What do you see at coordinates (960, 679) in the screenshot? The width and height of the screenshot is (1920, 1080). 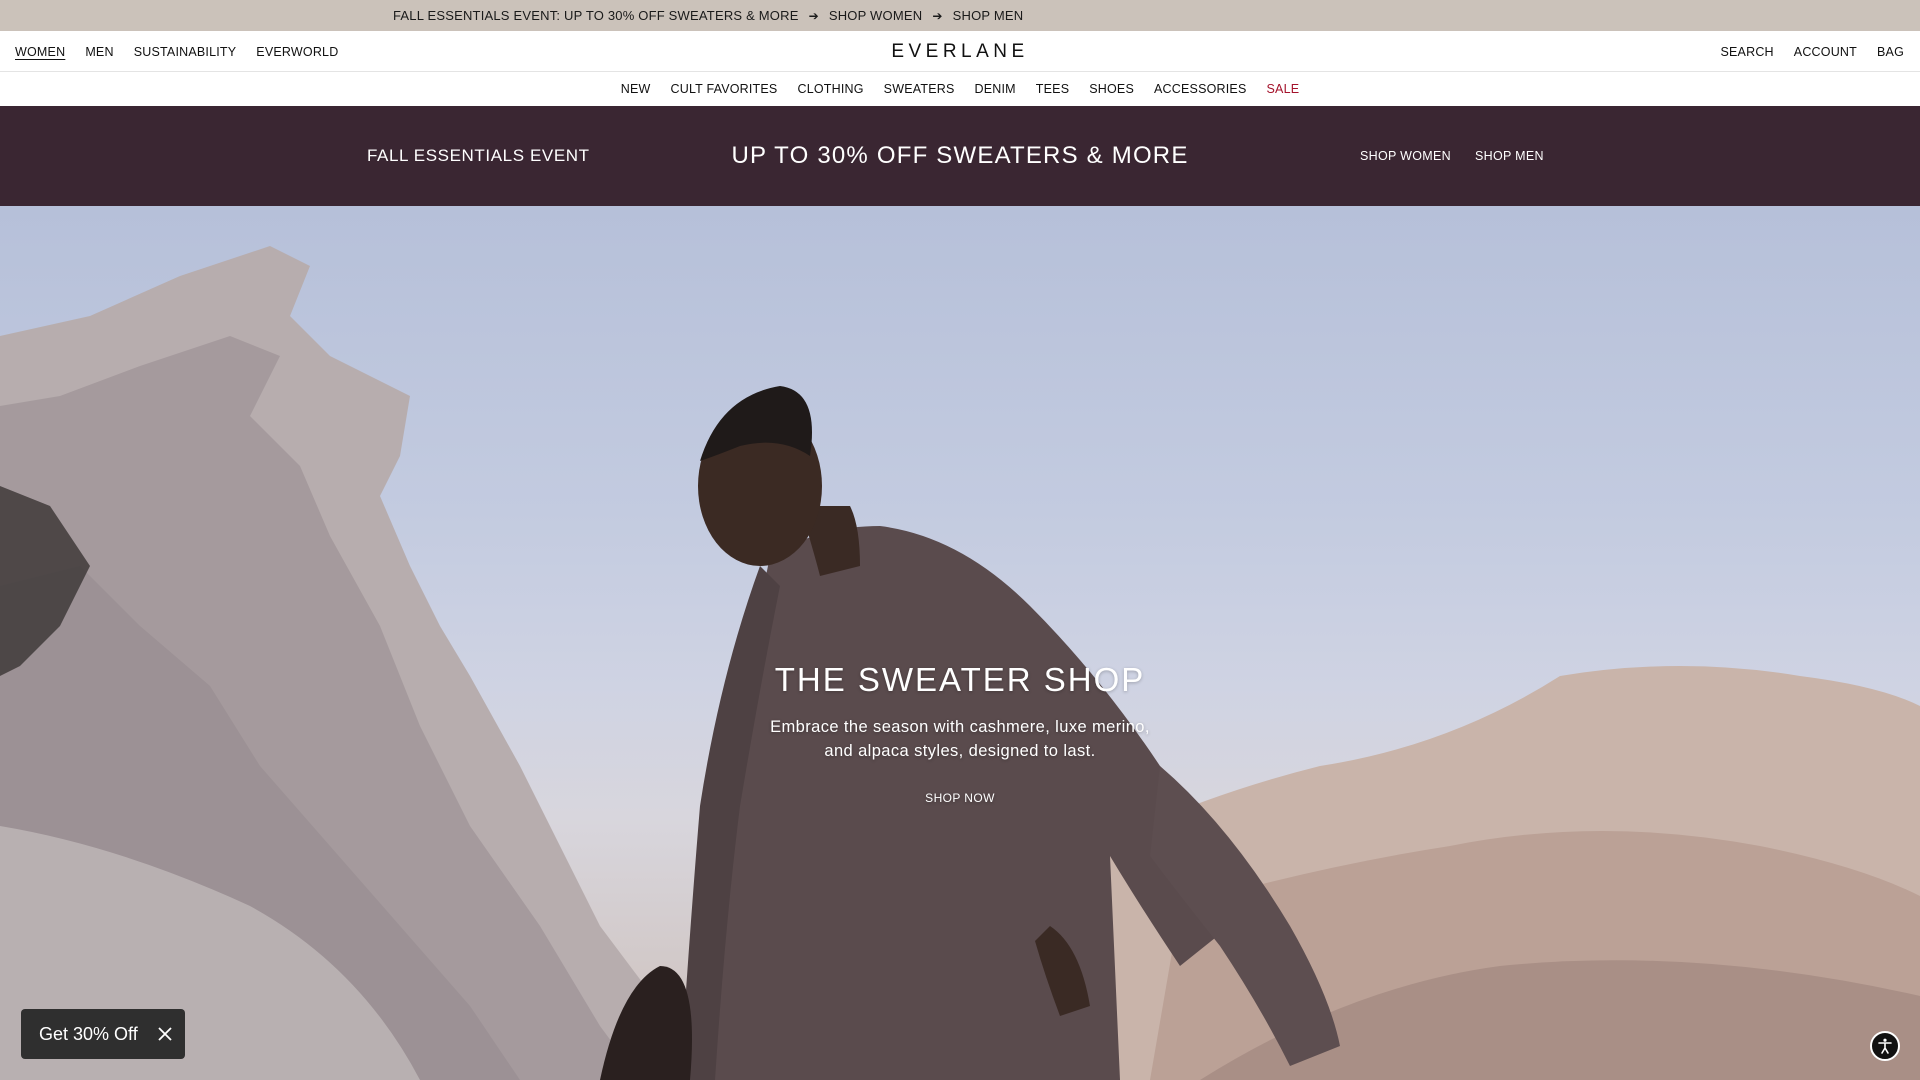 I see `hero-title: THE SWEATER SHOP` at bounding box center [960, 679].